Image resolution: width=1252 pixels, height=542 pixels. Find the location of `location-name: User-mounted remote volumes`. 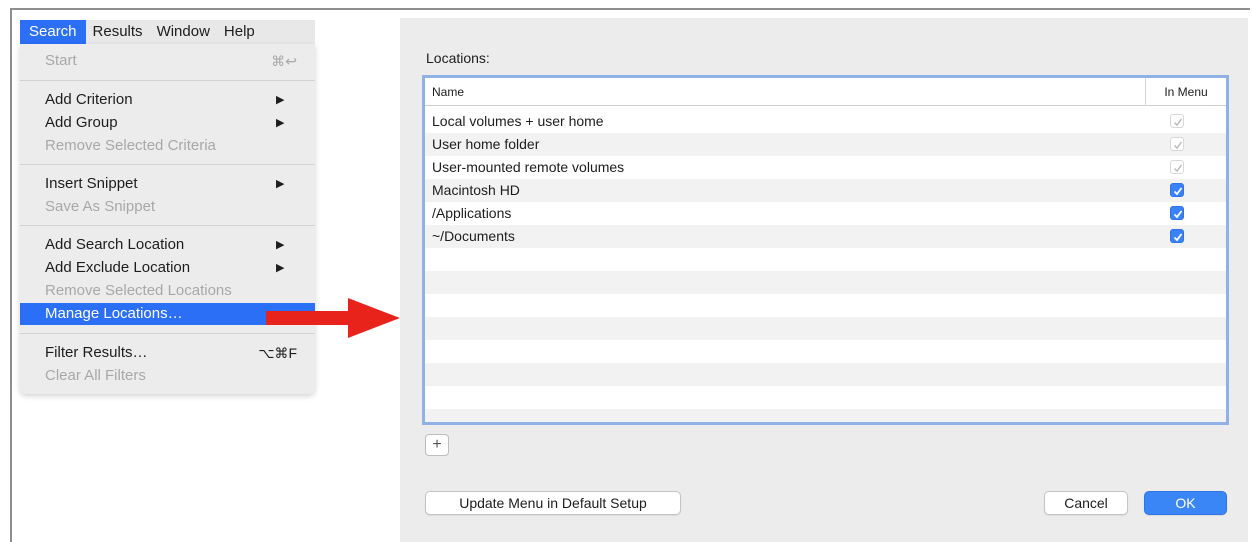

location-name: User-mounted remote volumes is located at coordinates (528, 167).